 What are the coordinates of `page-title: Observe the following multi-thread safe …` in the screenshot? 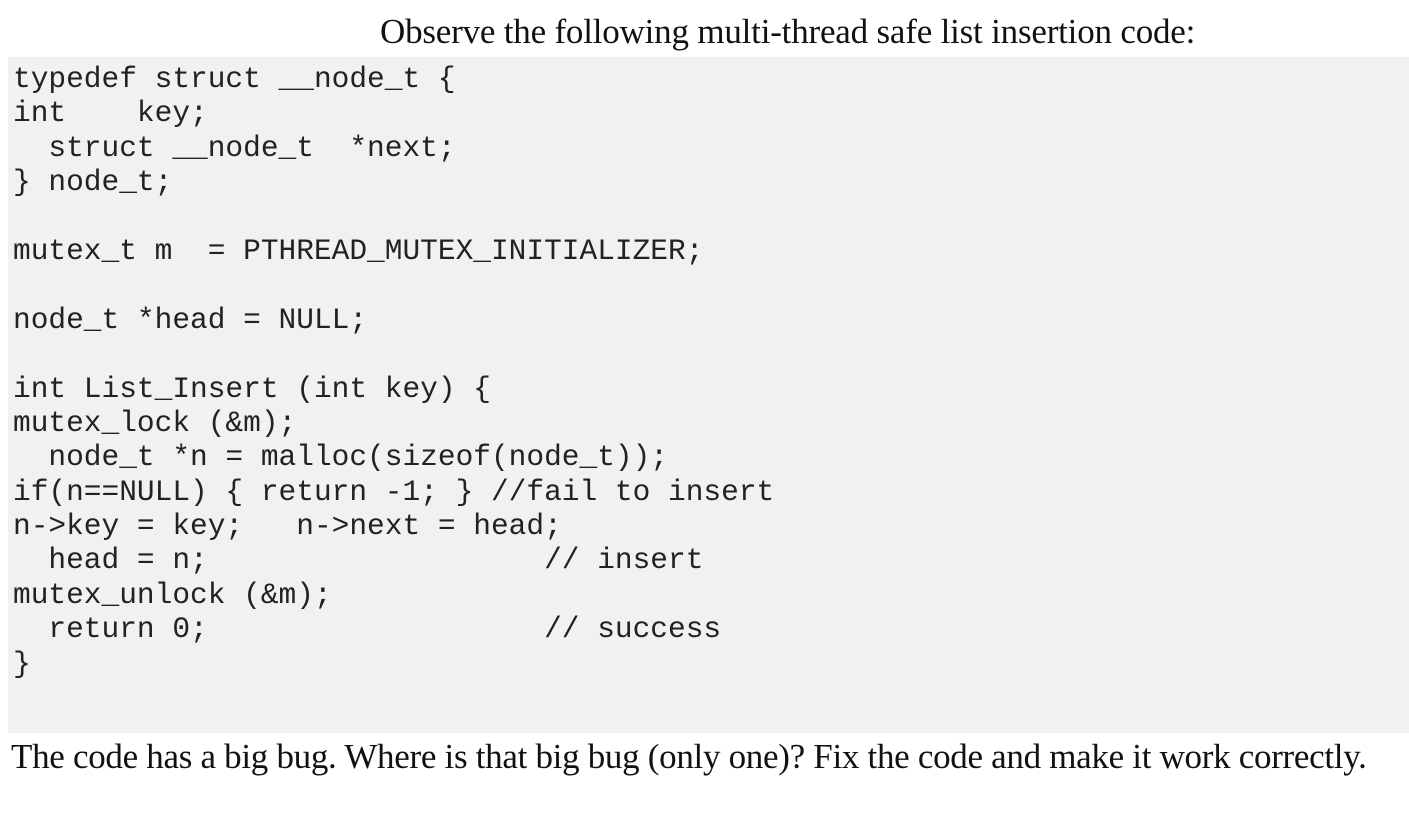 It's located at (788, 31).